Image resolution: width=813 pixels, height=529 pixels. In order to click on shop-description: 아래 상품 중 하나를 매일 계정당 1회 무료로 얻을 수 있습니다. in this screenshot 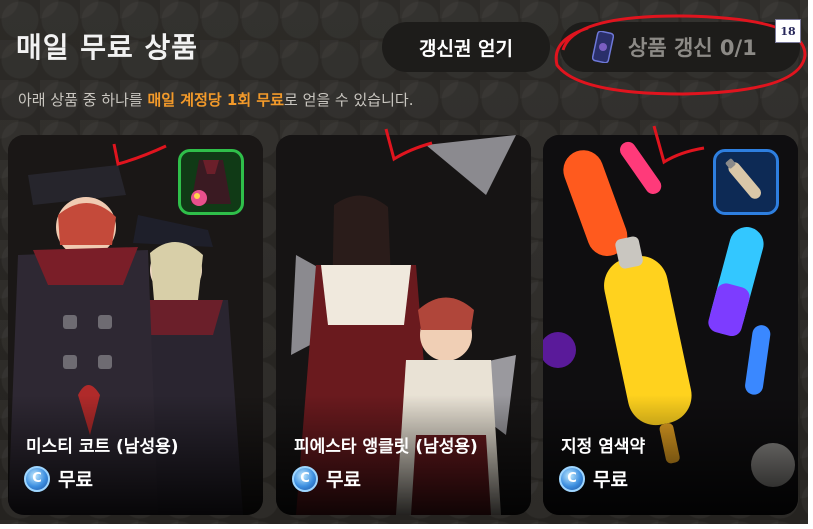, I will do `click(215, 99)`.